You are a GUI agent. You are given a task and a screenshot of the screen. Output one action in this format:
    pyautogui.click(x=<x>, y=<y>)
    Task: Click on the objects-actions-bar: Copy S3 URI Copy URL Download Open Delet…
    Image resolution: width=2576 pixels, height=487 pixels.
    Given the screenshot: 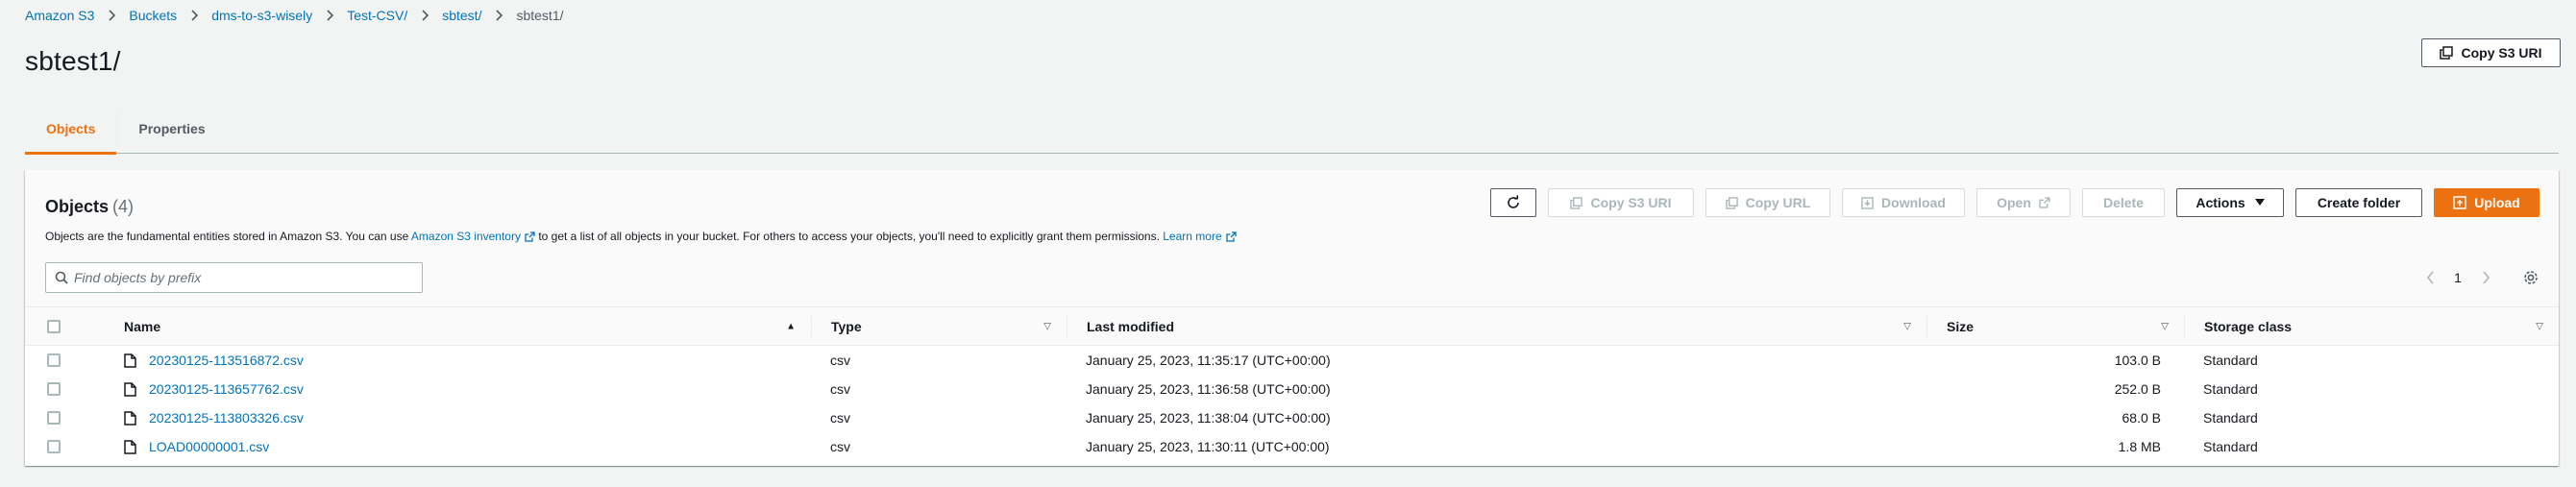 What is the action you would take?
    pyautogui.click(x=2014, y=202)
    